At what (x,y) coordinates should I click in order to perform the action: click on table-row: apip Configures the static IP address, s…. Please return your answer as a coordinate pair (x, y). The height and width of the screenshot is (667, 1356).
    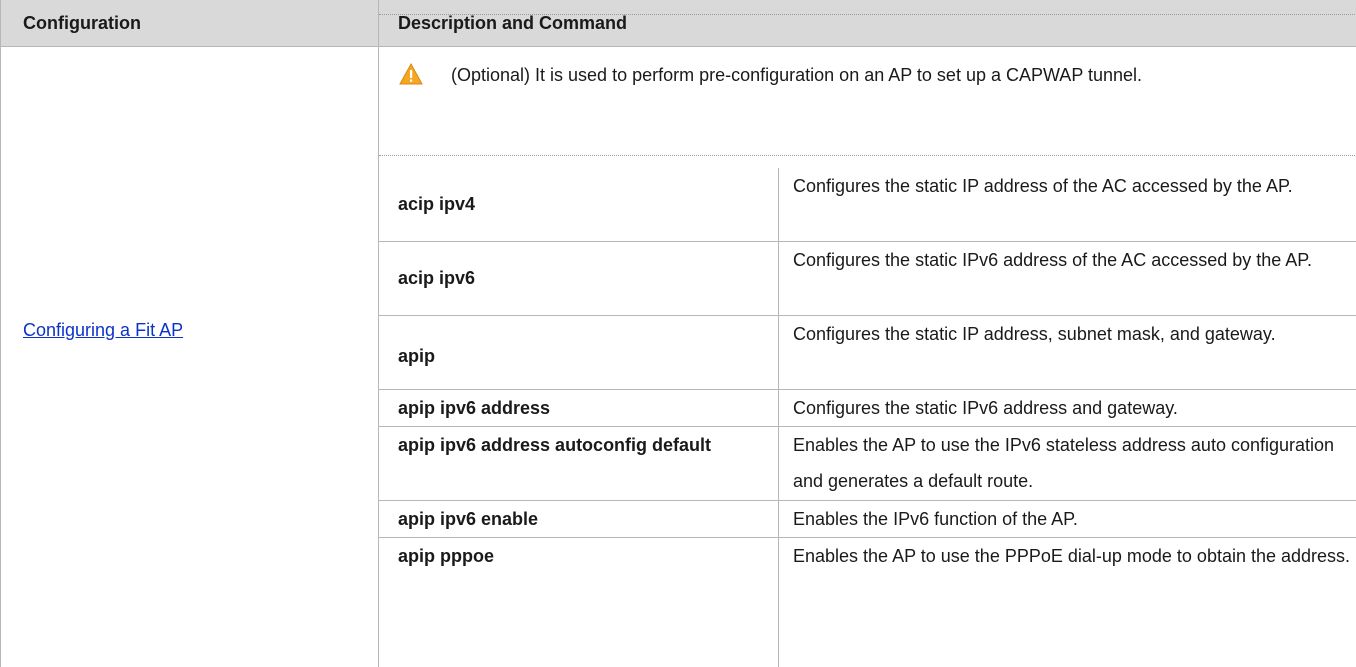
    Looking at the image, I should click on (867, 353).